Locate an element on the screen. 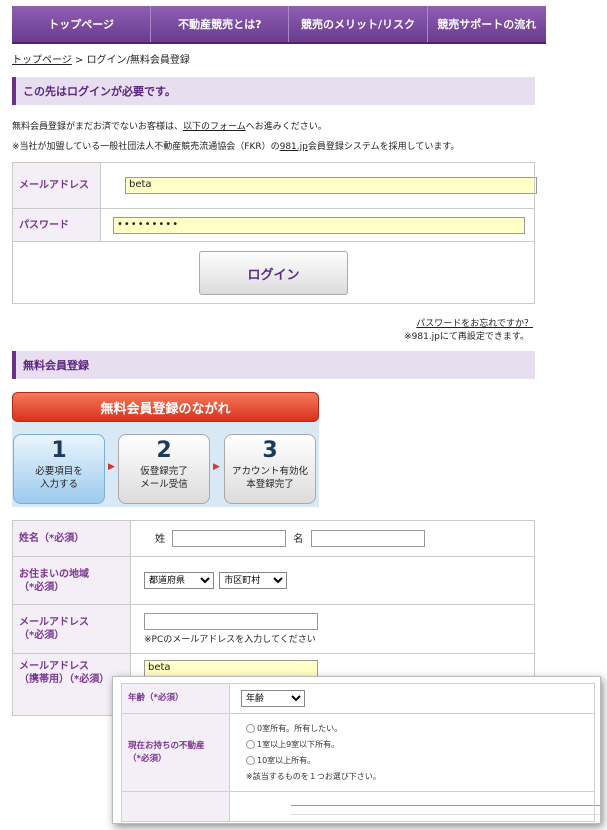 The height and width of the screenshot is (830, 607). step-text-line1: 仮登録完了 is located at coordinates (164, 471).